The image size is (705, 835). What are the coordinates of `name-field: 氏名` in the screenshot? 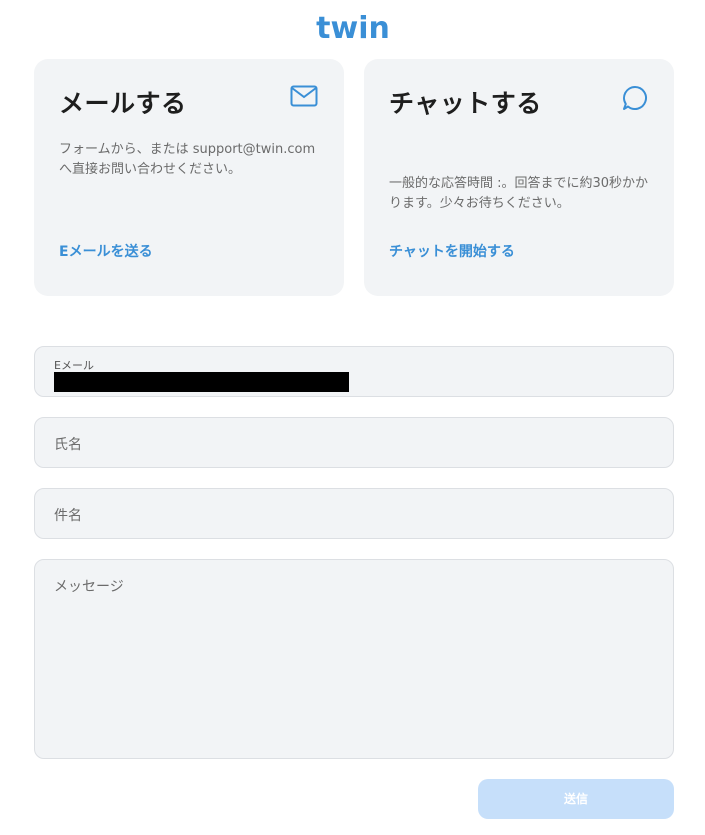 It's located at (354, 442).